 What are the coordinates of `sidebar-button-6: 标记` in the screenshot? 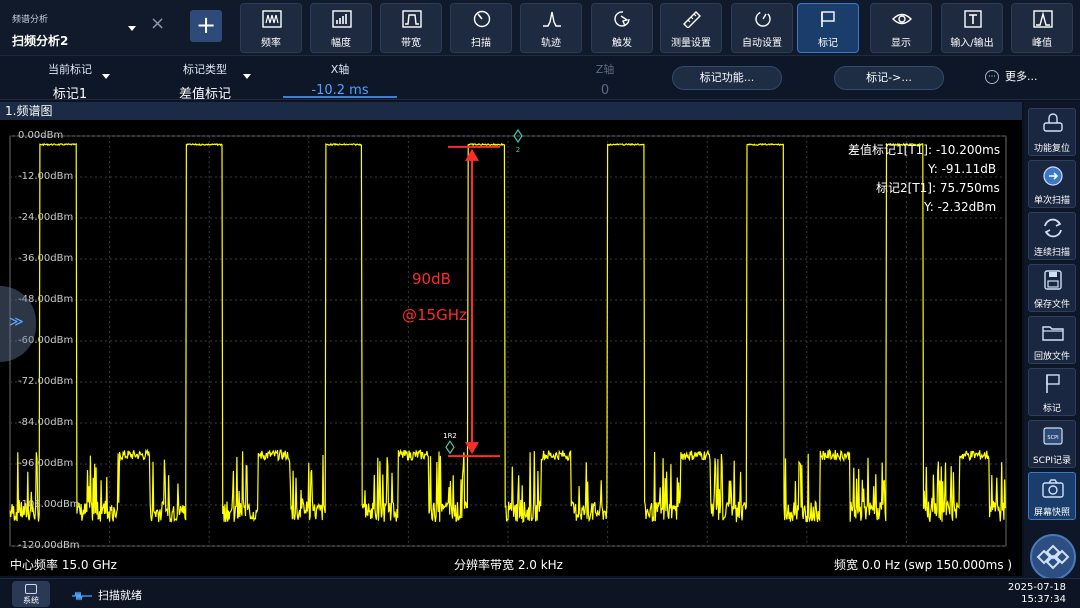 It's located at (1052, 392).